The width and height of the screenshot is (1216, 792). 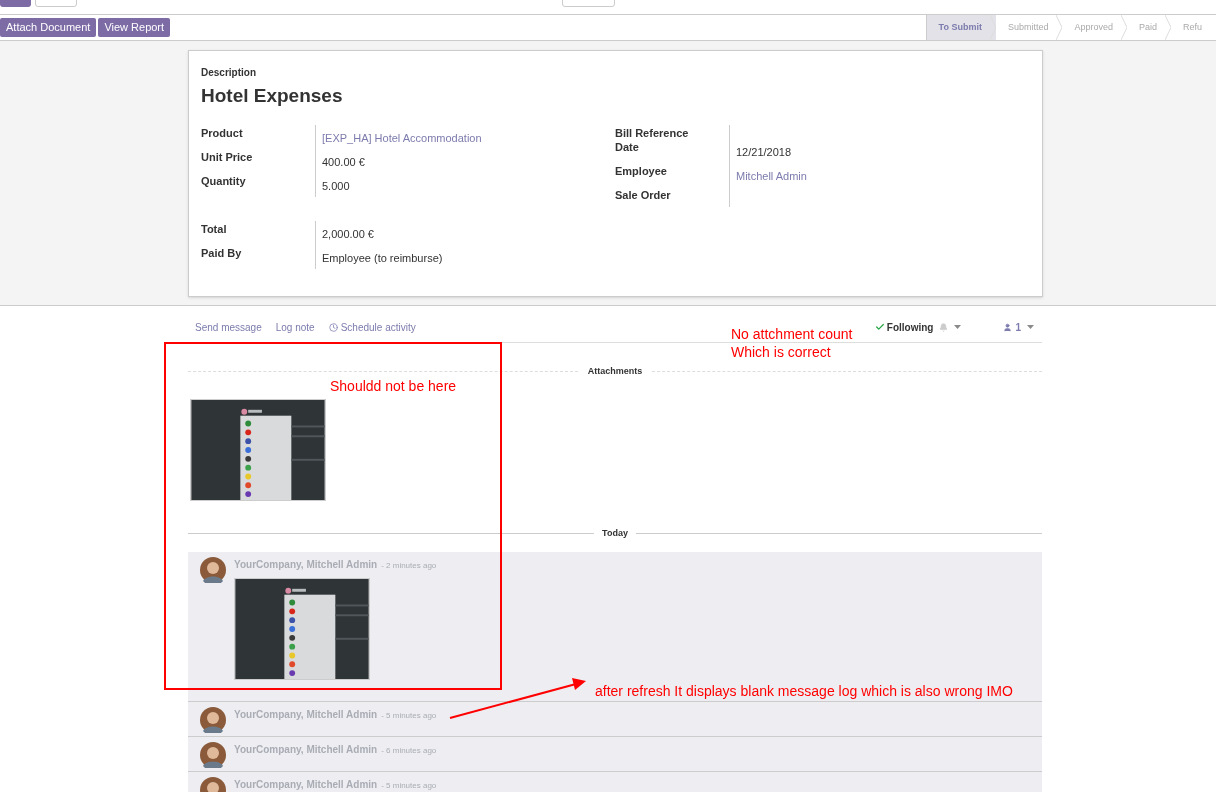 I want to click on field-label: Sale Order, so click(x=643, y=195).